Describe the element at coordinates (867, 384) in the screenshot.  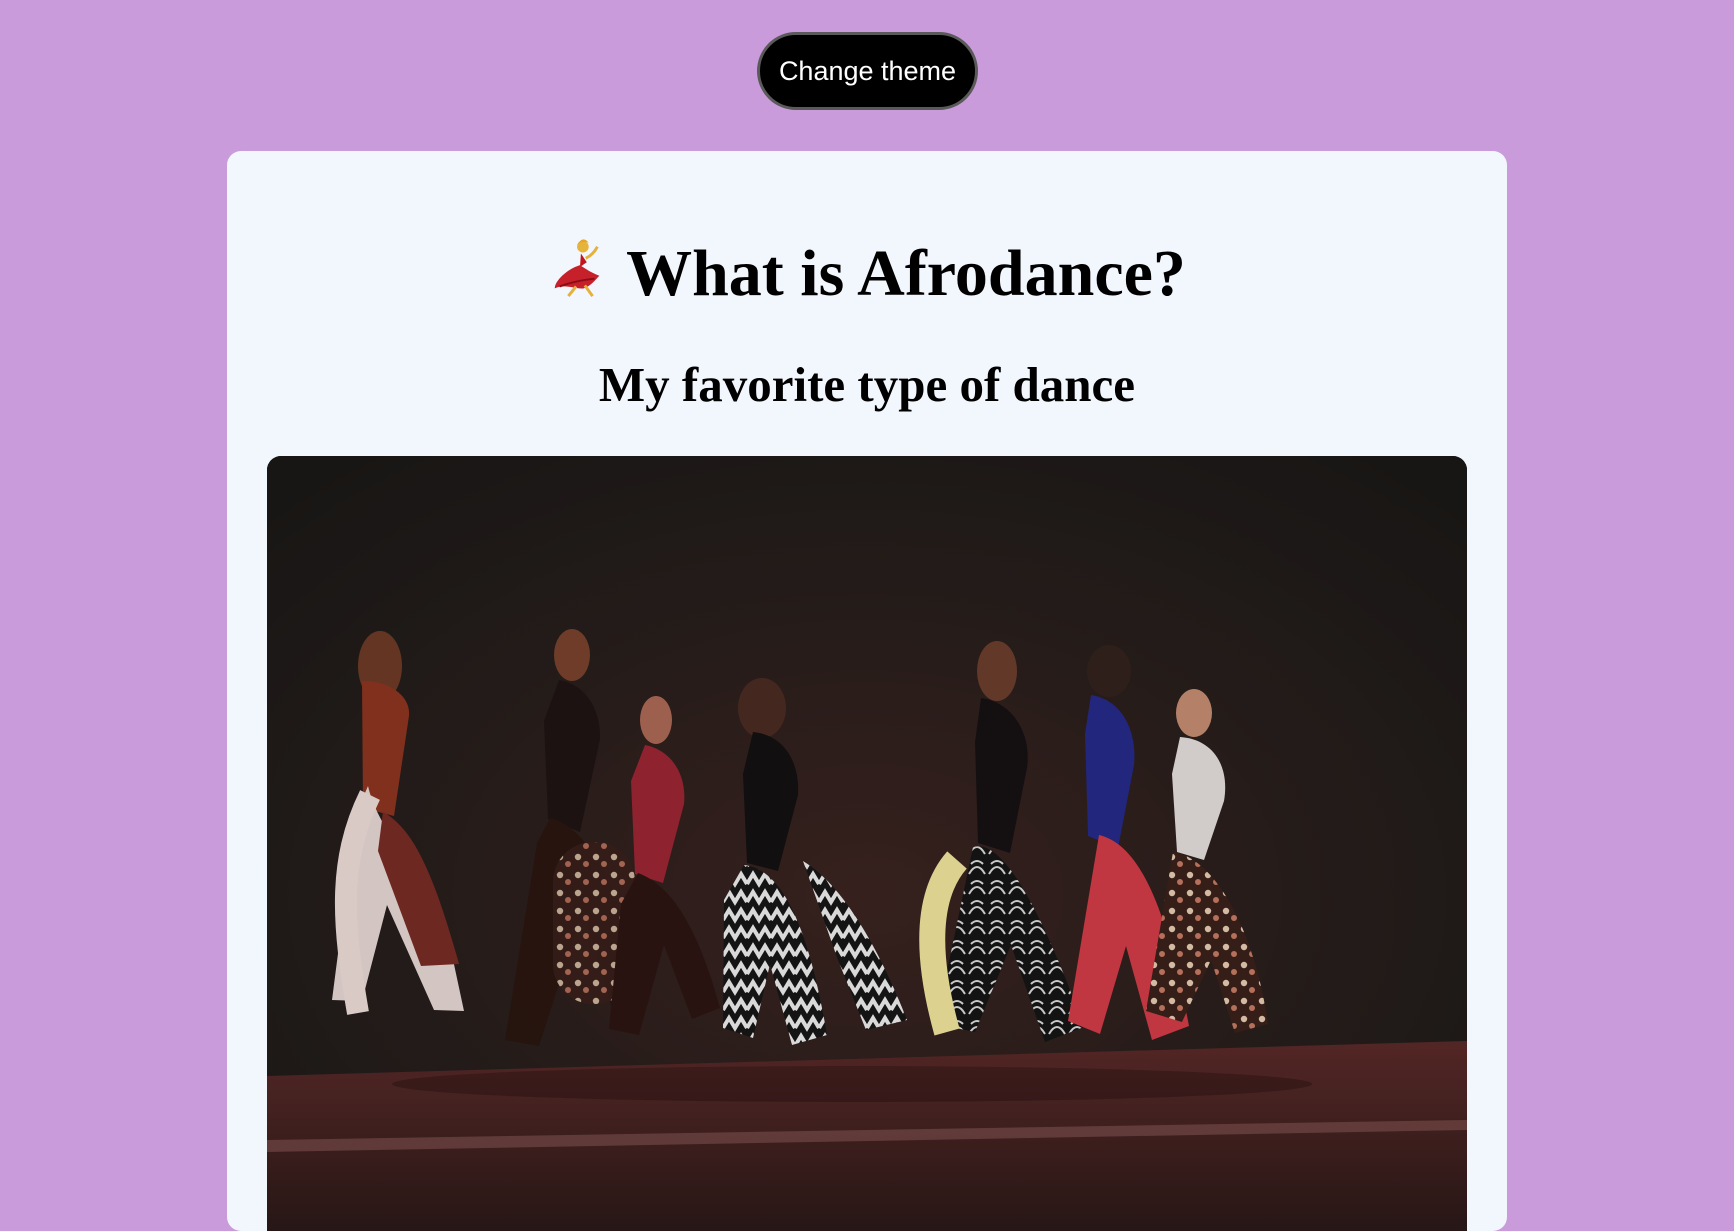
I see `page-subtitle: My favorite type of dance` at that location.